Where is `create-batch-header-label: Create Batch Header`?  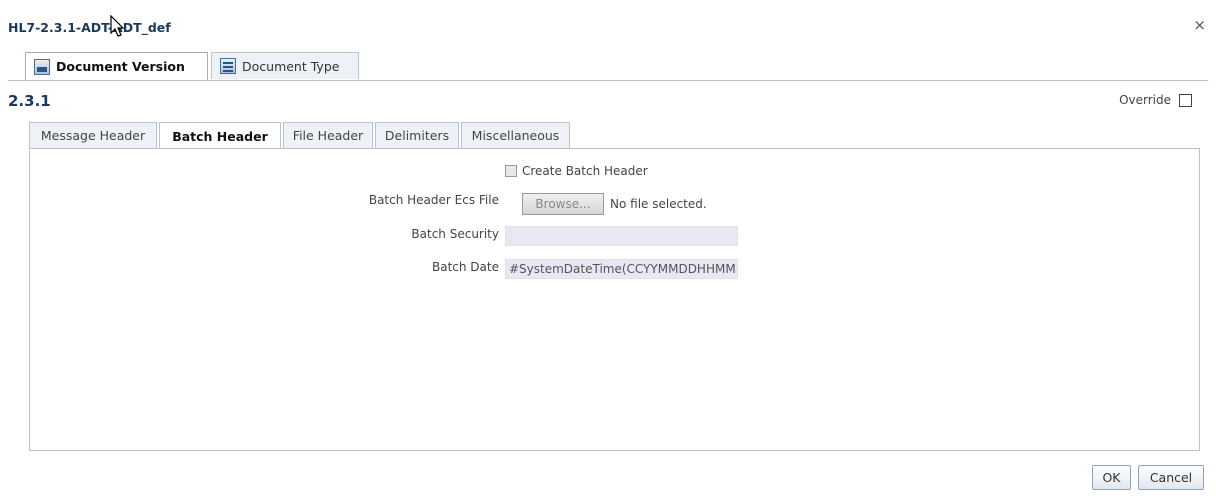 create-batch-header-label: Create Batch Header is located at coordinates (585, 171).